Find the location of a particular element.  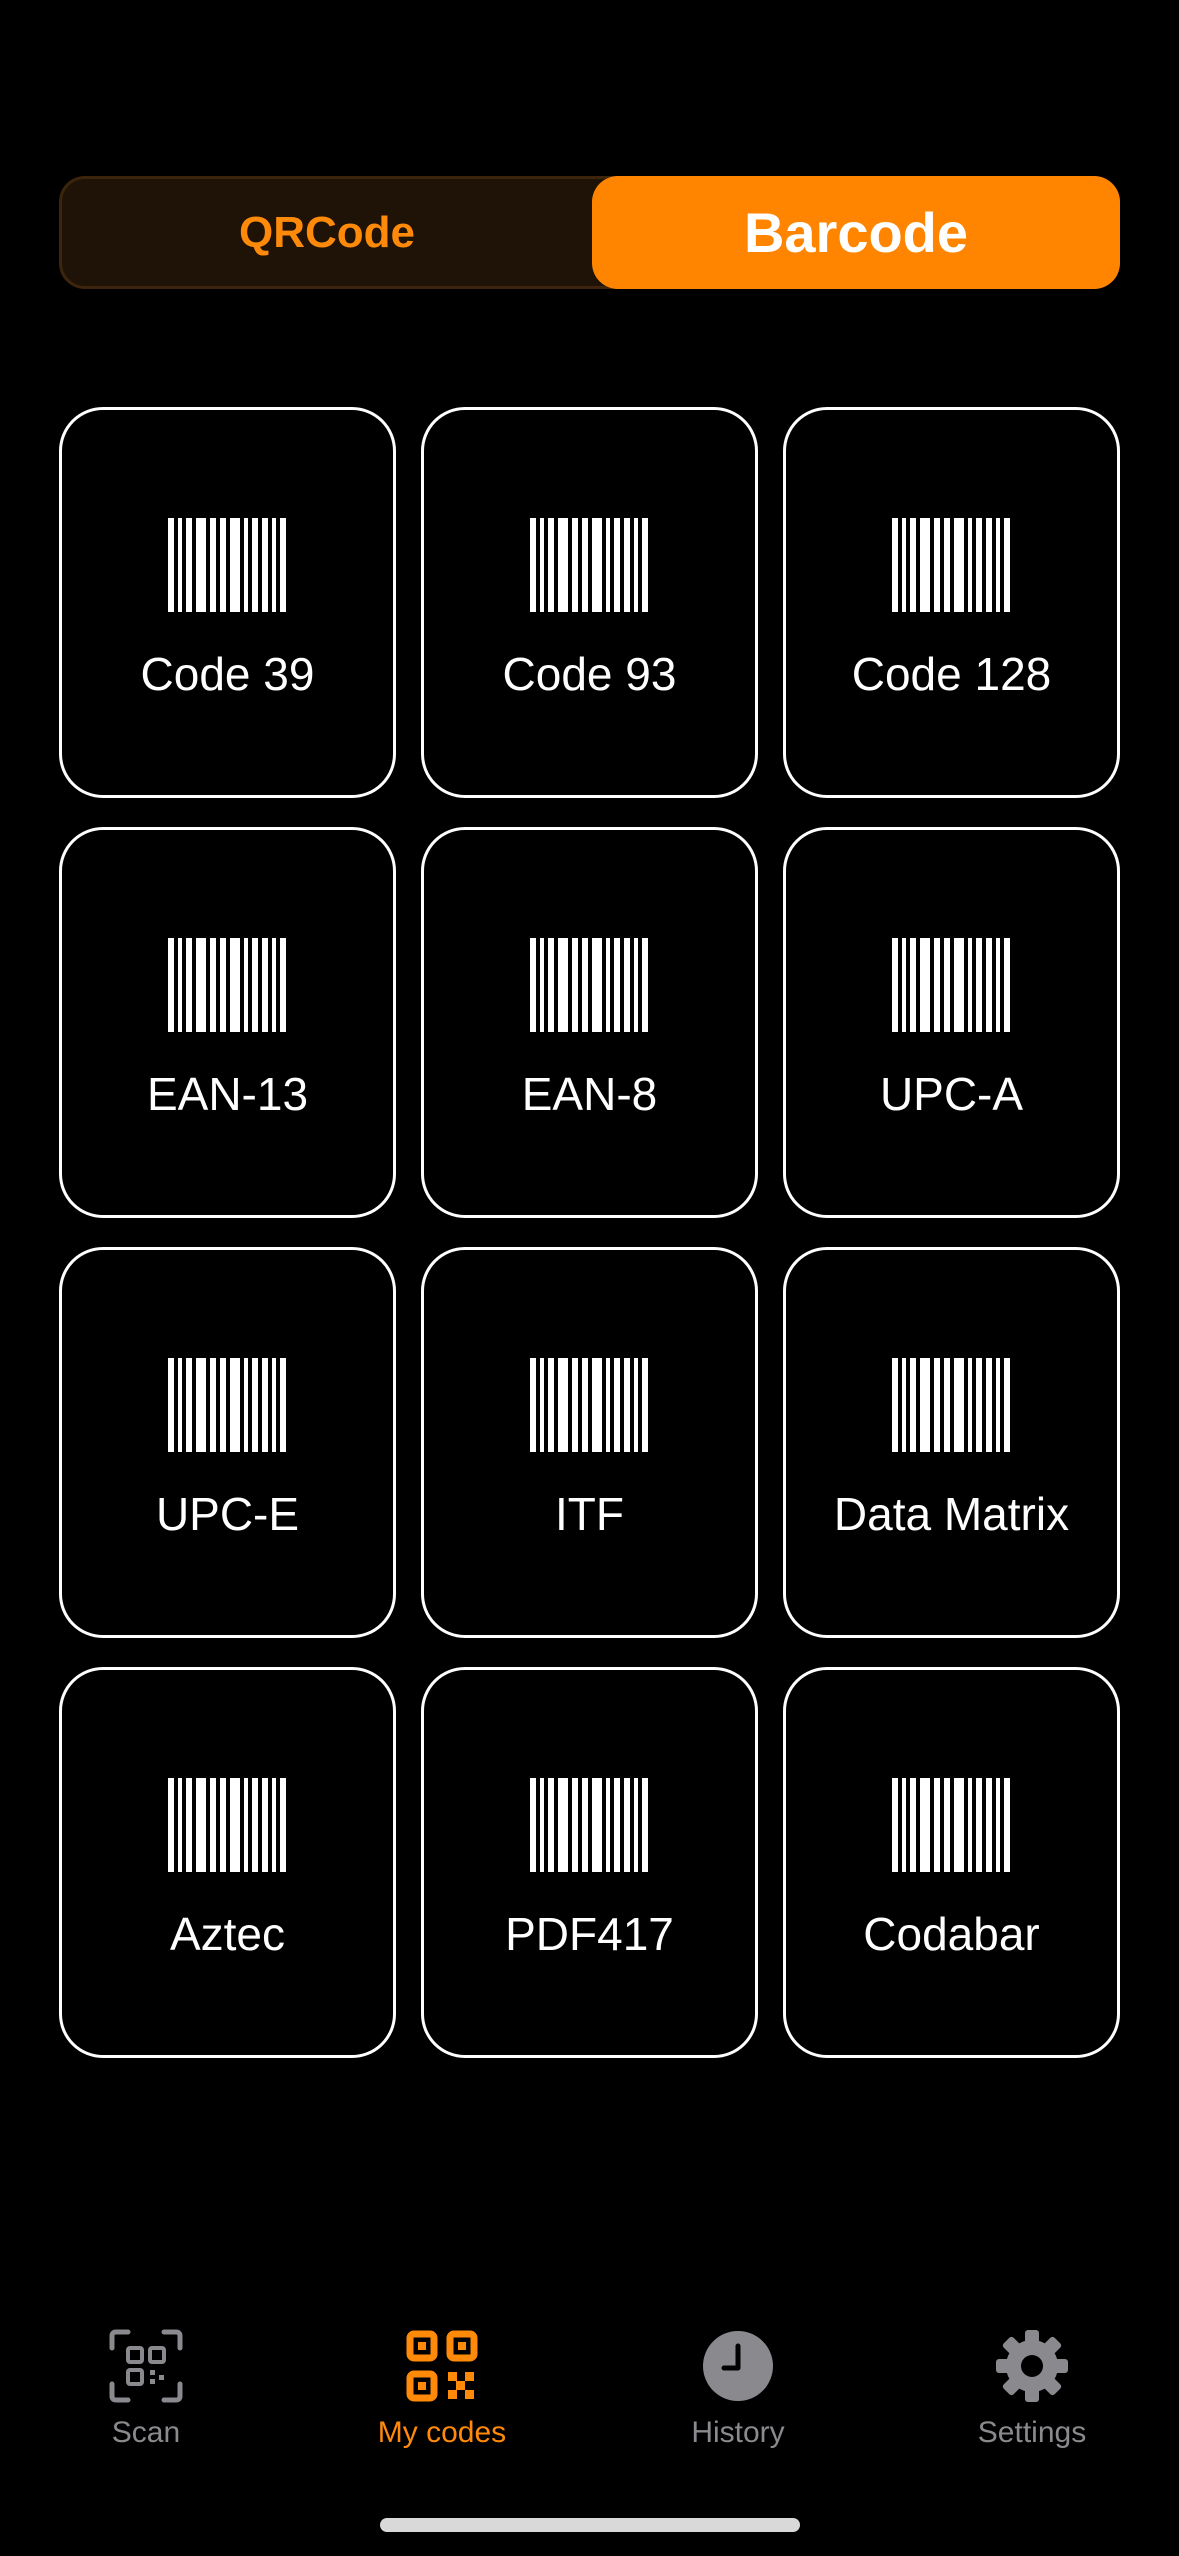

gear-icon is located at coordinates (1032, 2366).